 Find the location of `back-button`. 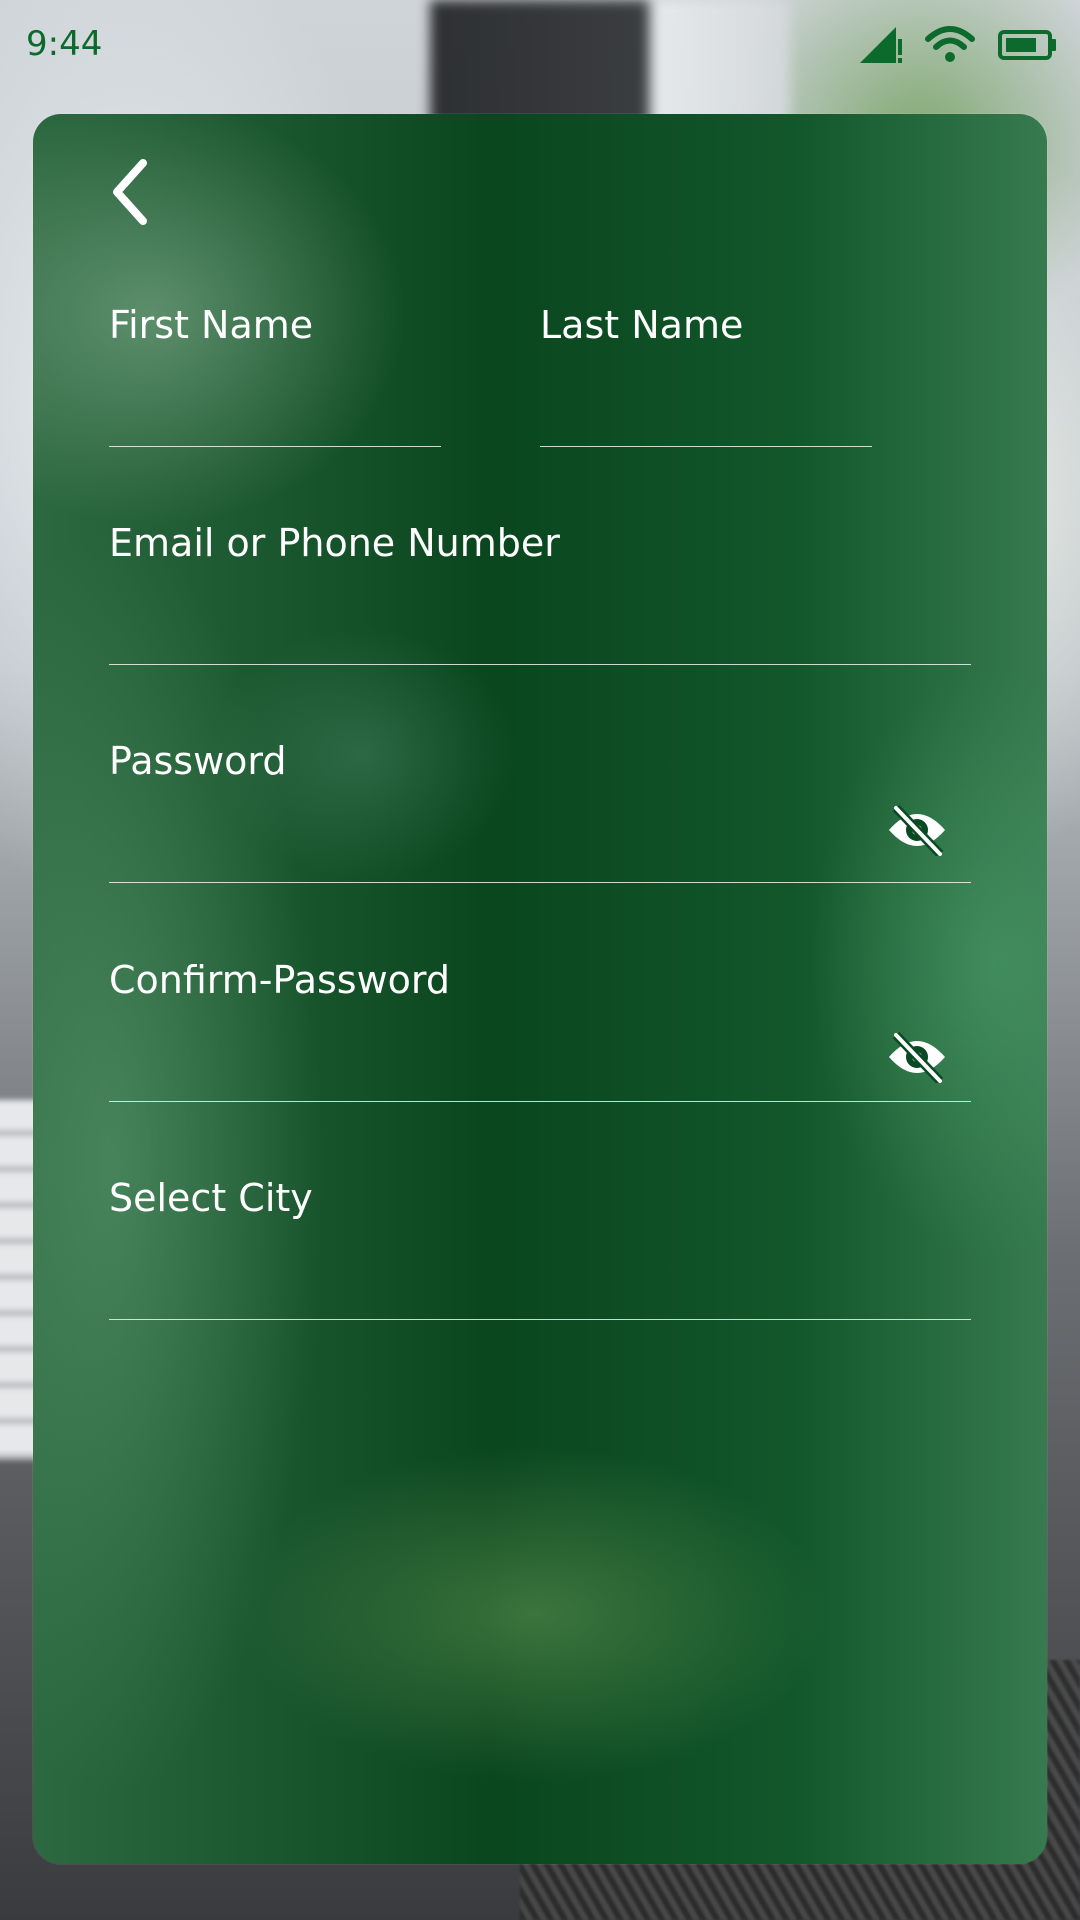

back-button is located at coordinates (131, 194).